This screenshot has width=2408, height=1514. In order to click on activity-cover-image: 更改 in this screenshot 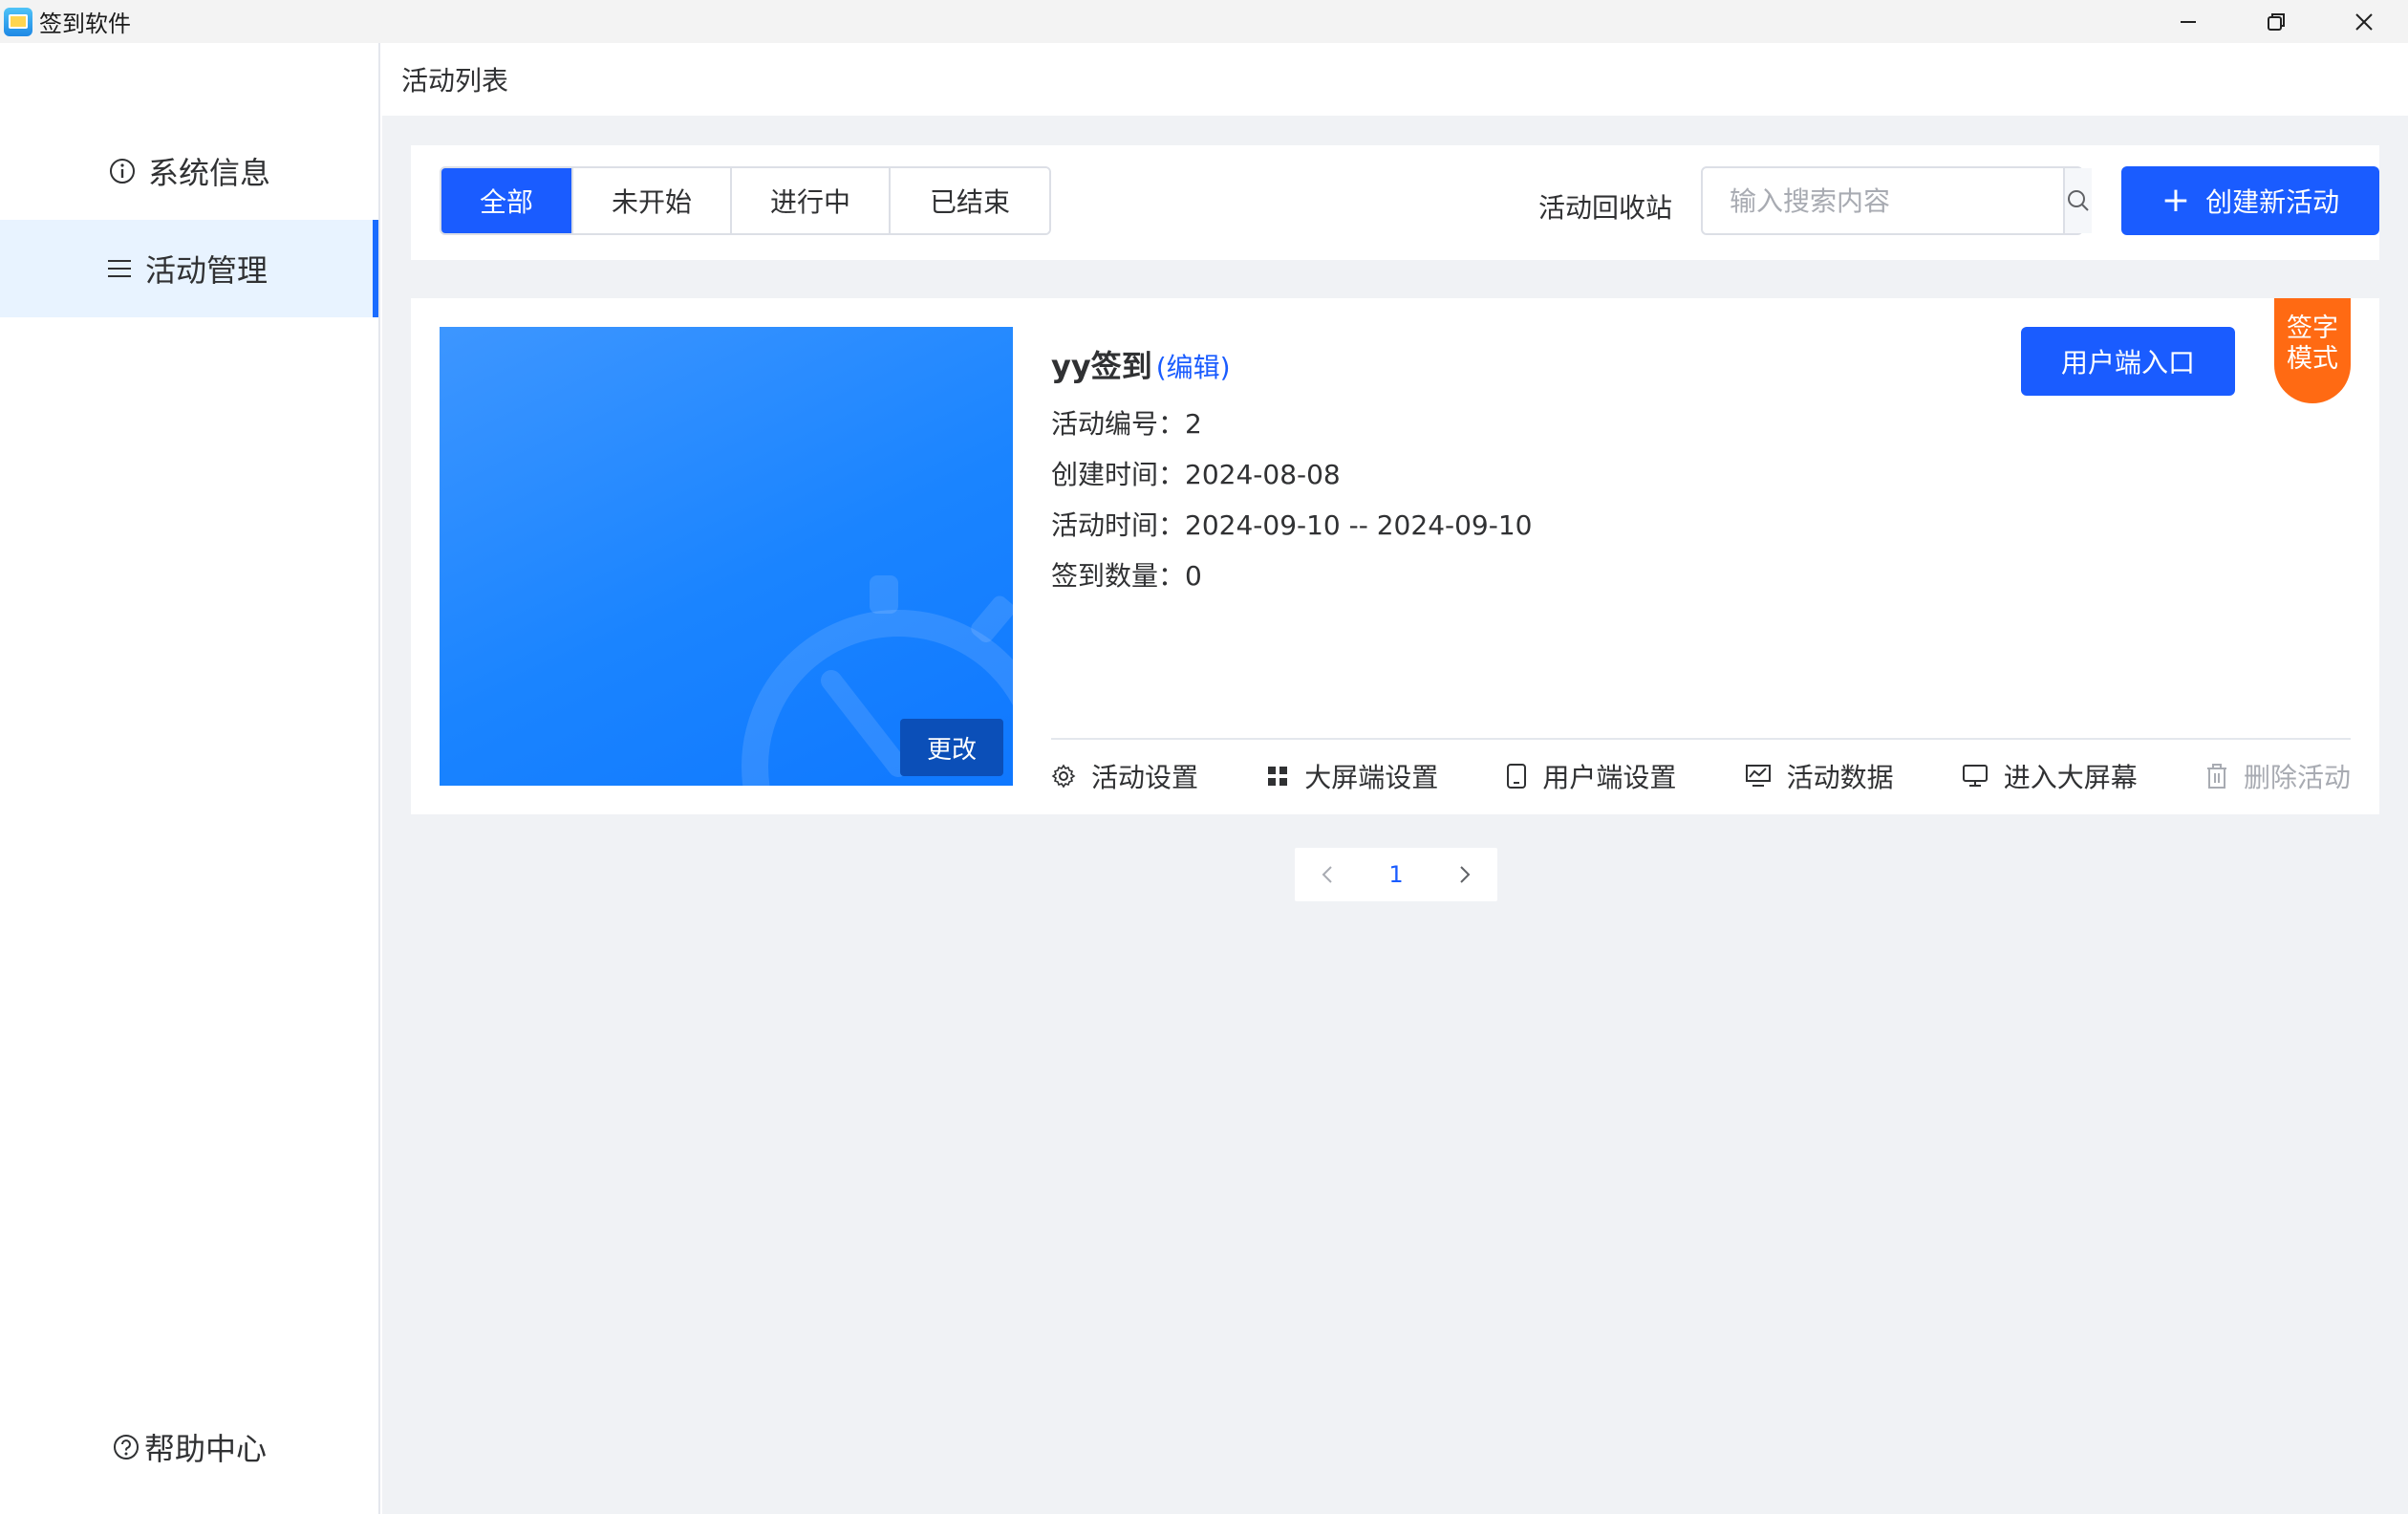, I will do `click(727, 556)`.